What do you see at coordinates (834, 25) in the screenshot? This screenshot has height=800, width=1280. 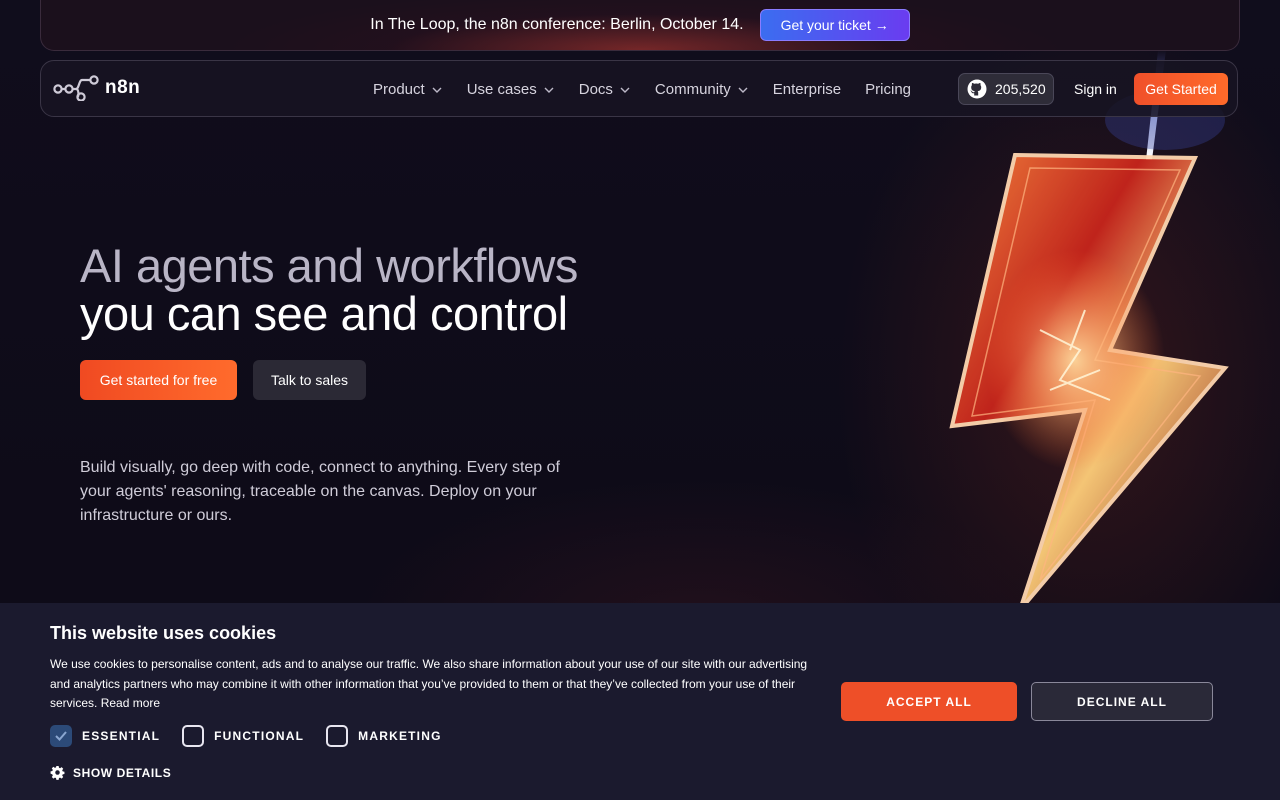 I see `get-ticket-button: Get your ticket →` at bounding box center [834, 25].